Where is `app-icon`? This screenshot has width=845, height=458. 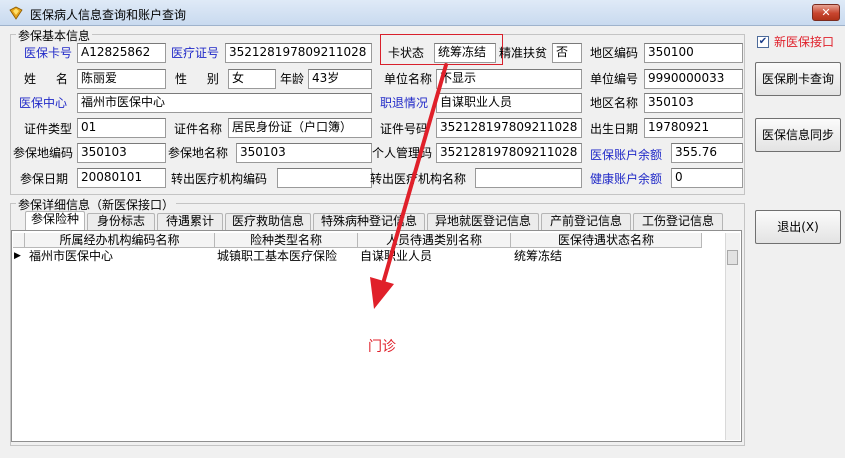
app-icon is located at coordinates (16, 13).